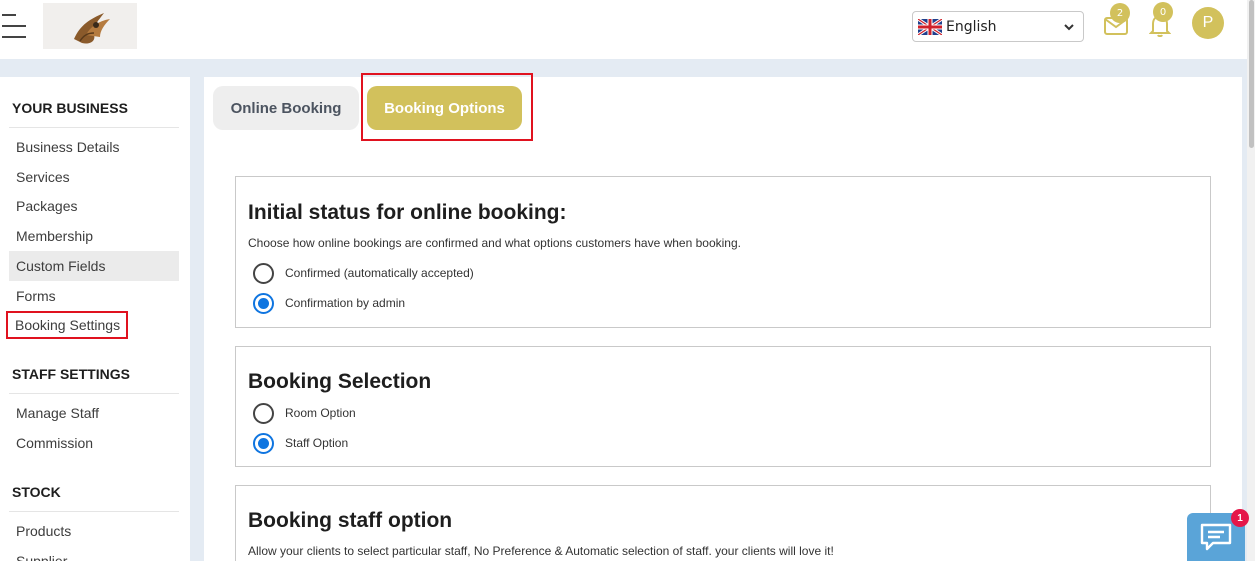 The width and height of the screenshot is (1255, 561). What do you see at coordinates (444, 108) in the screenshot?
I see `tab-booking-options: Booking Options` at bounding box center [444, 108].